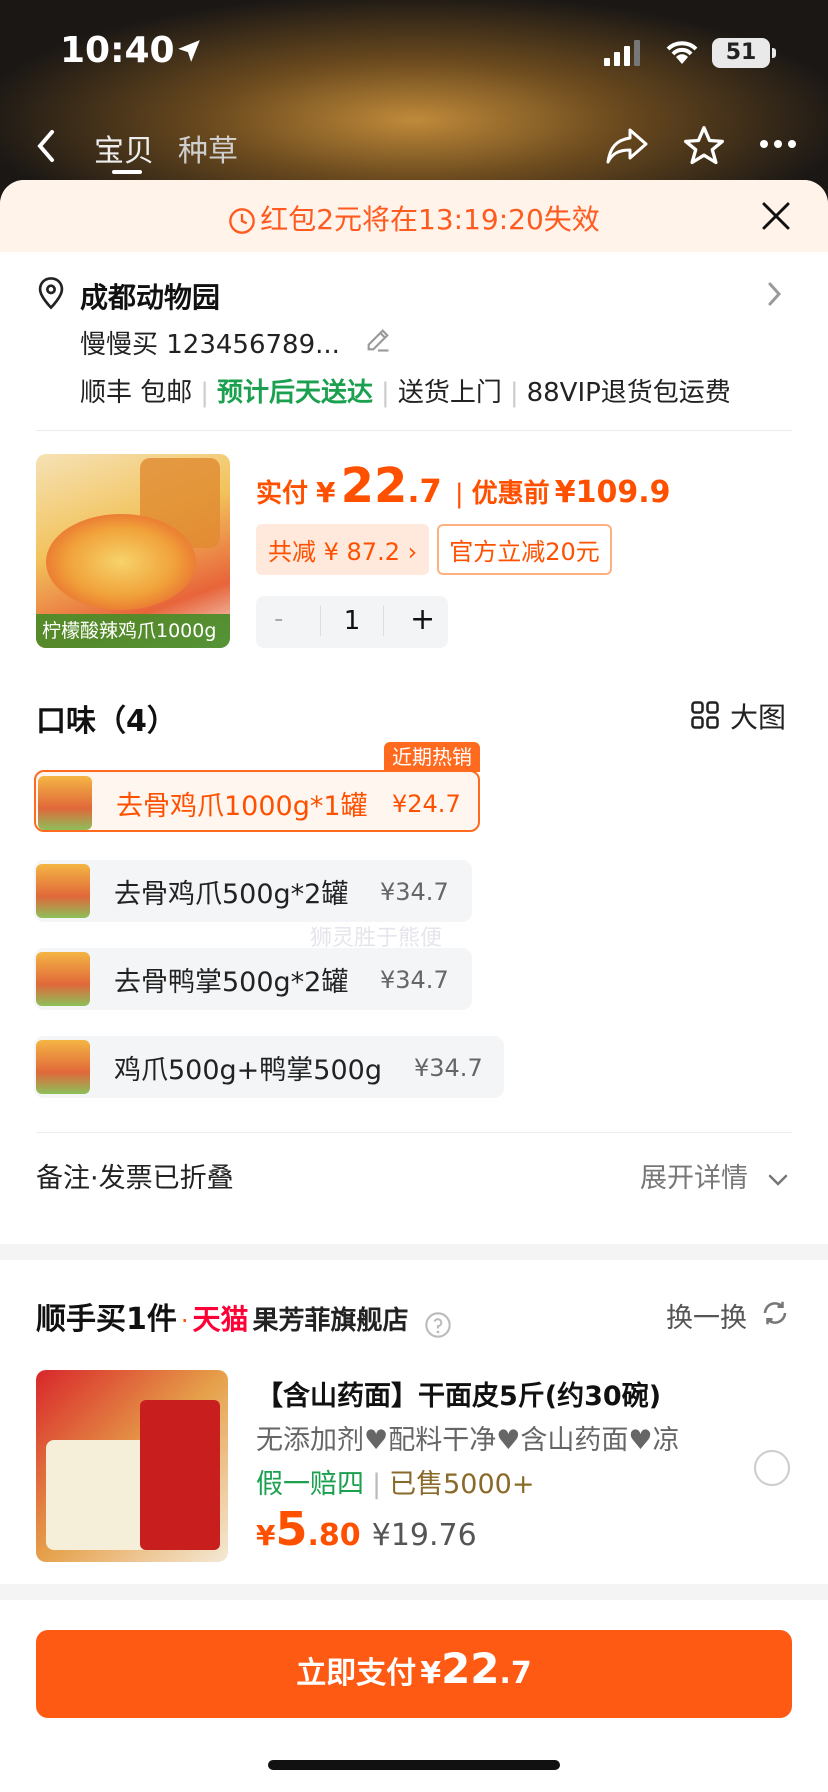 This screenshot has height=1792, width=828. What do you see at coordinates (248, 1070) in the screenshot?
I see `flavor-label: 鸡爪500g+鸭掌500g` at bounding box center [248, 1070].